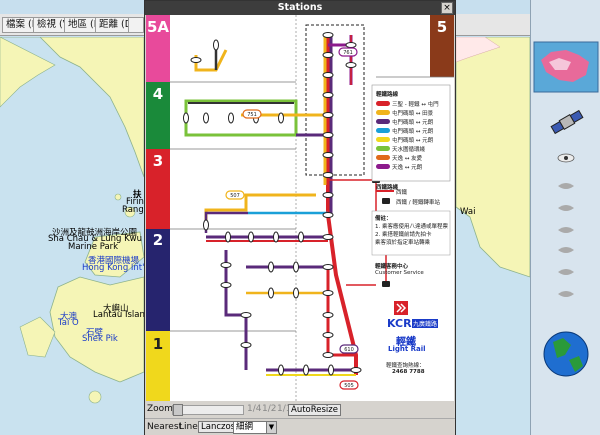 The image size is (600, 435). What do you see at coordinates (136, 25) in the screenshot?
I see `search-field` at bounding box center [136, 25].